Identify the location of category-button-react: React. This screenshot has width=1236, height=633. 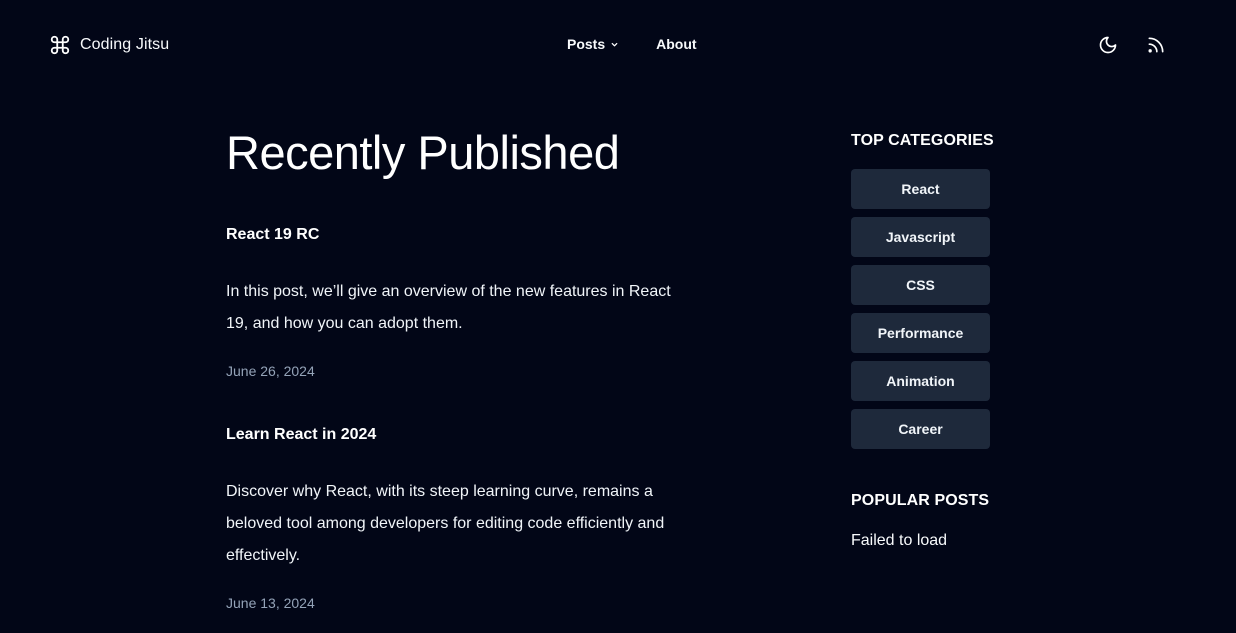
(920, 189).